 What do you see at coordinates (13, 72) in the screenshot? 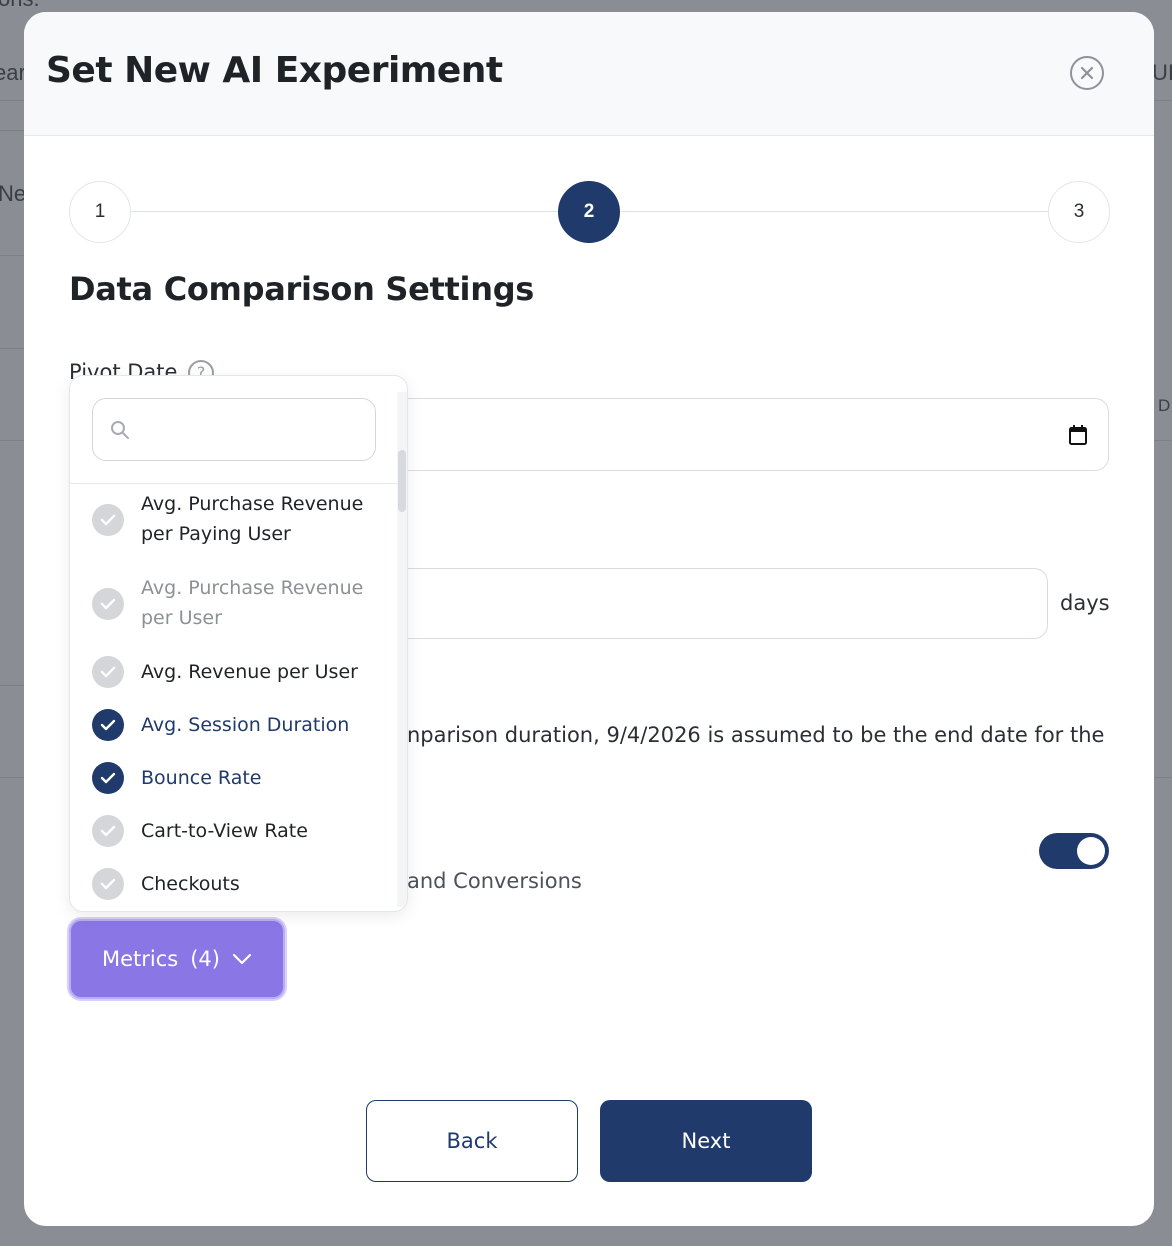
I see `background-text: ear` at bounding box center [13, 72].